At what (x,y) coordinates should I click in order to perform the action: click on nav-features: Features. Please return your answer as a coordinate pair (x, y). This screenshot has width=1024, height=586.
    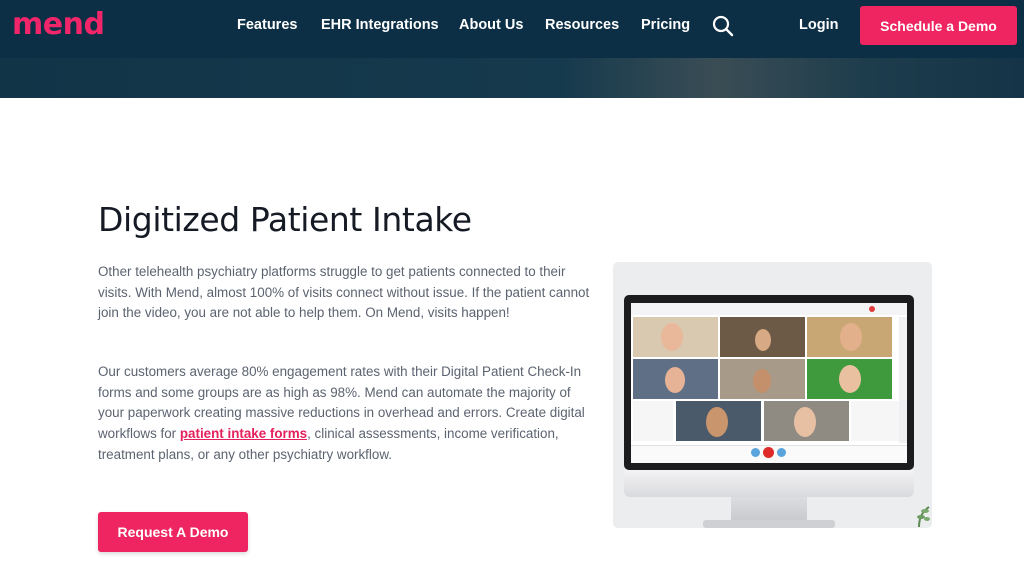
    Looking at the image, I should click on (267, 25).